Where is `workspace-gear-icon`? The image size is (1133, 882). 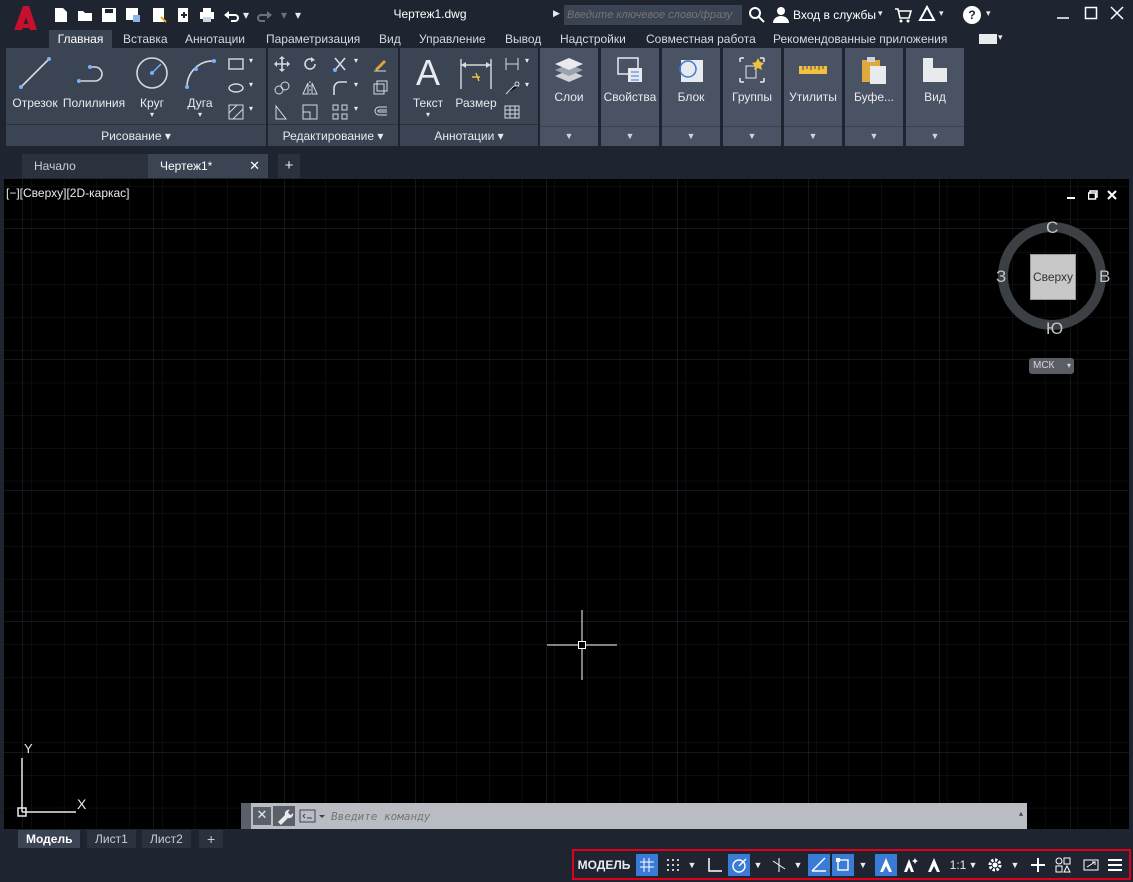 workspace-gear-icon is located at coordinates (995, 865).